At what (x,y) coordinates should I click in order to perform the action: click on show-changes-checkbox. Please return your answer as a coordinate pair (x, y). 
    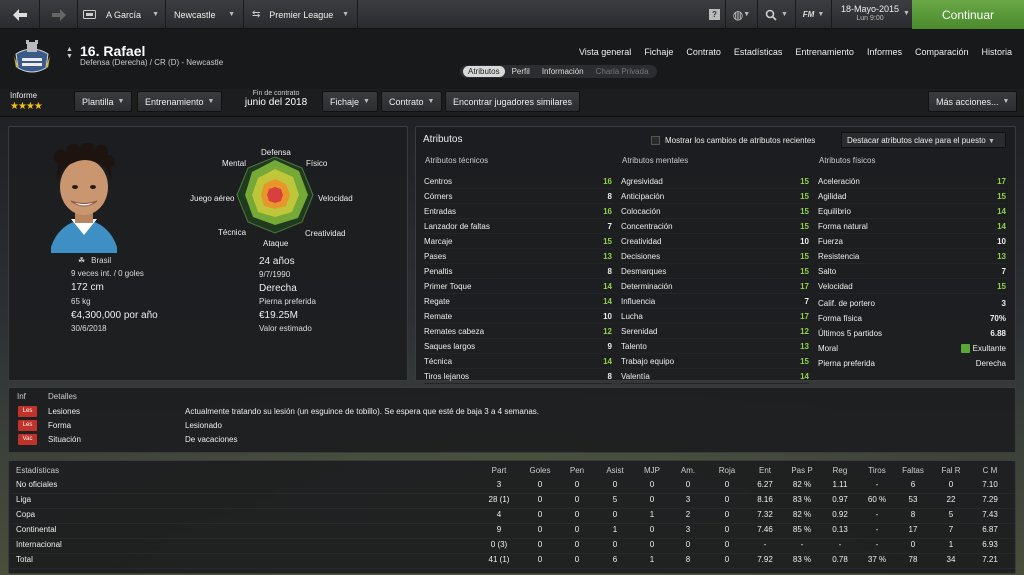
    Looking at the image, I should click on (655, 140).